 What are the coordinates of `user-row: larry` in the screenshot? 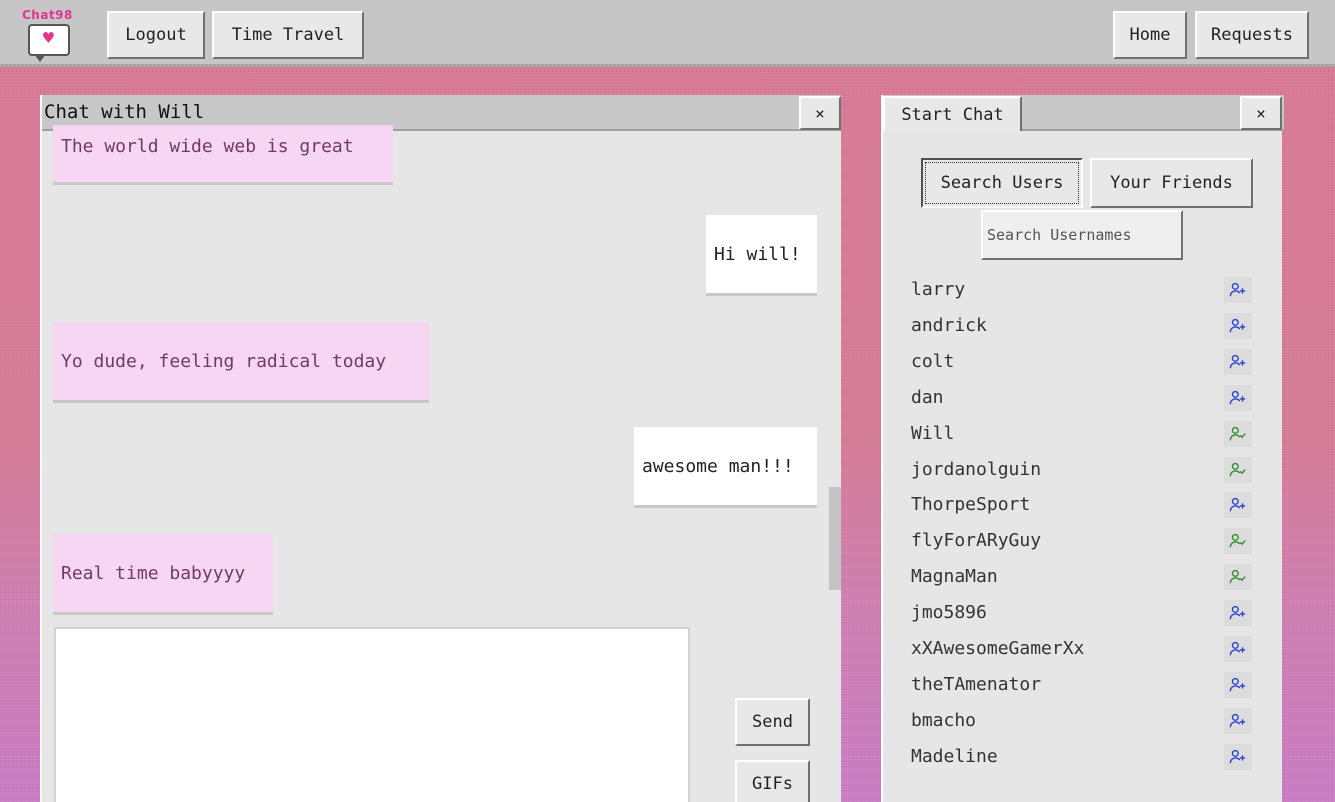 It's located at (1083, 290).